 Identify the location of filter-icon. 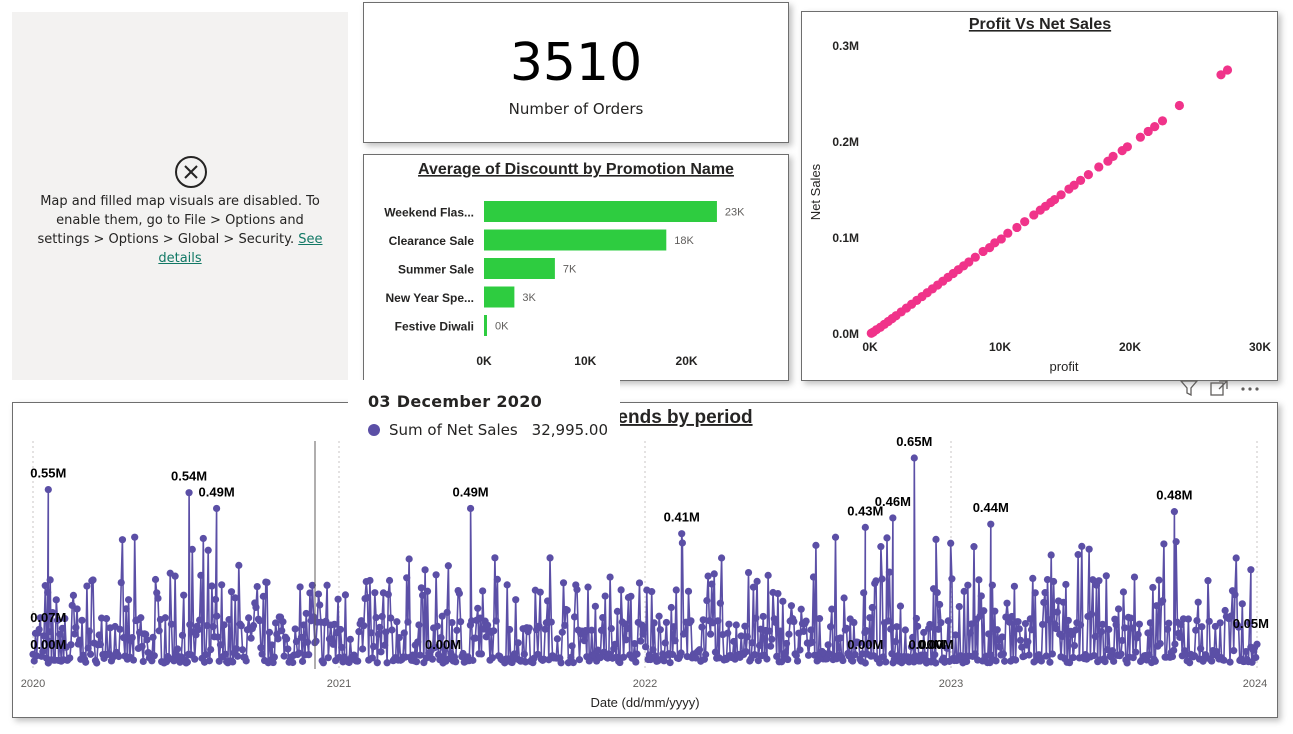
(1189, 390).